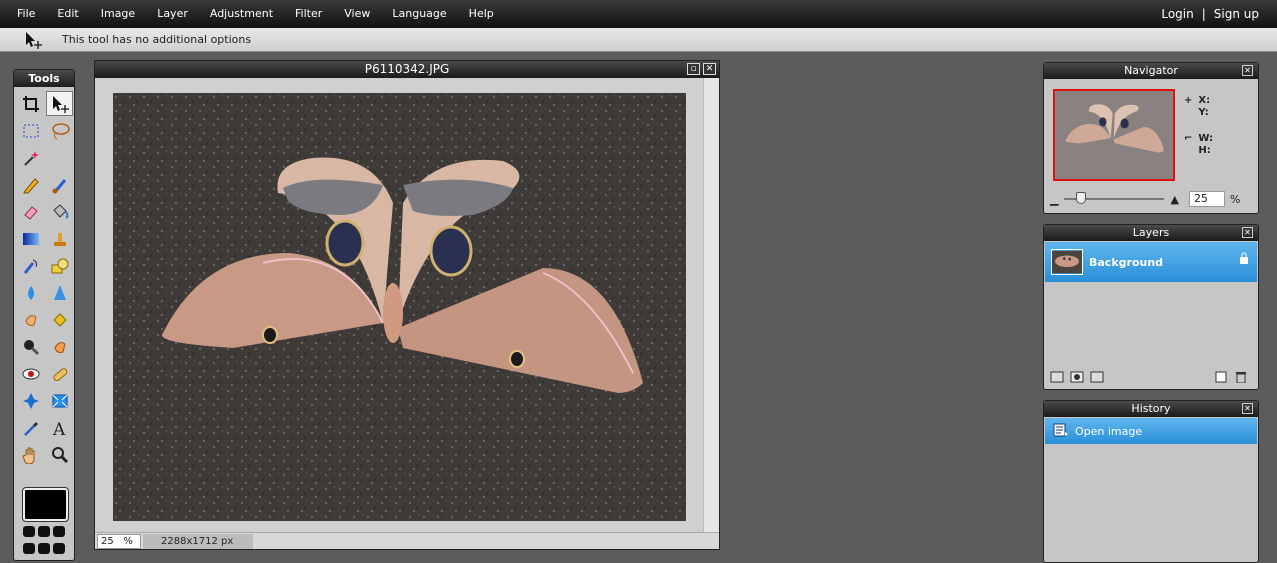 Image resolution: width=1277 pixels, height=563 pixels. What do you see at coordinates (30, 265) in the screenshot?
I see `color-replace-icon` at bounding box center [30, 265].